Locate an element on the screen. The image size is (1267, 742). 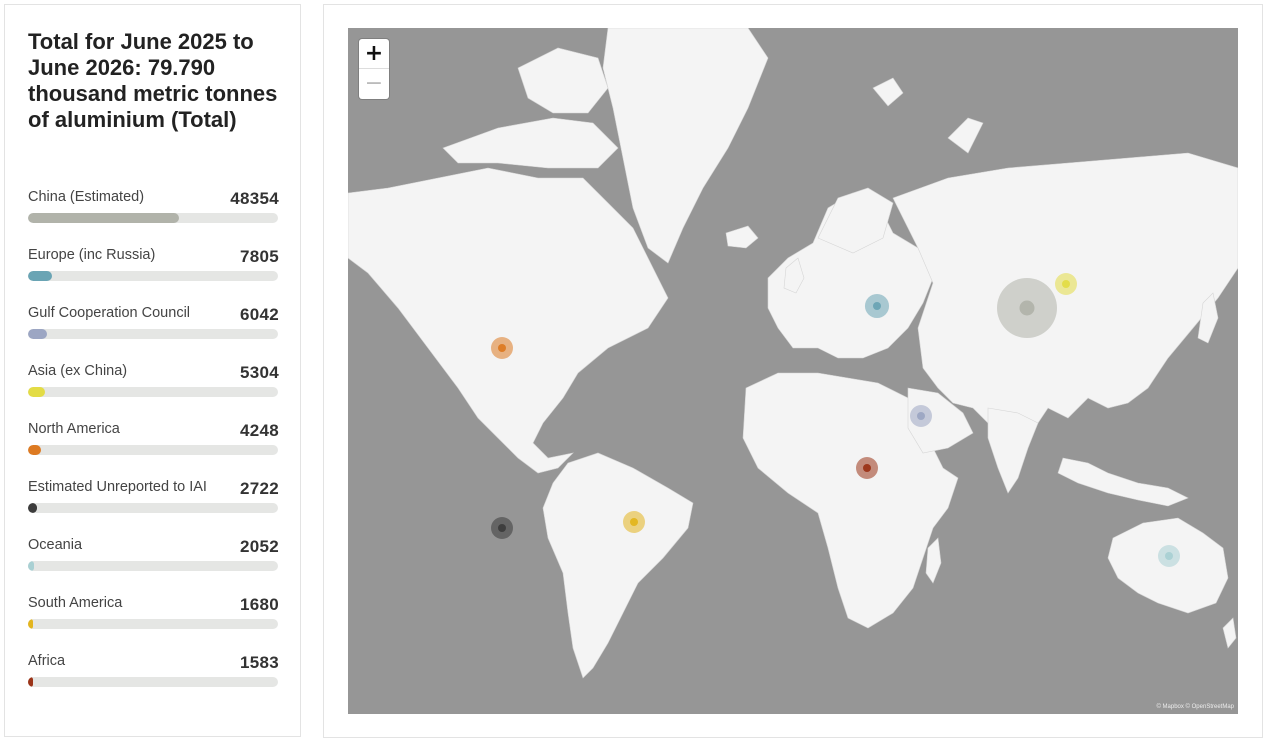
map-attribution: © Mapbox © OpenStreetMap is located at coordinates (1195, 707).